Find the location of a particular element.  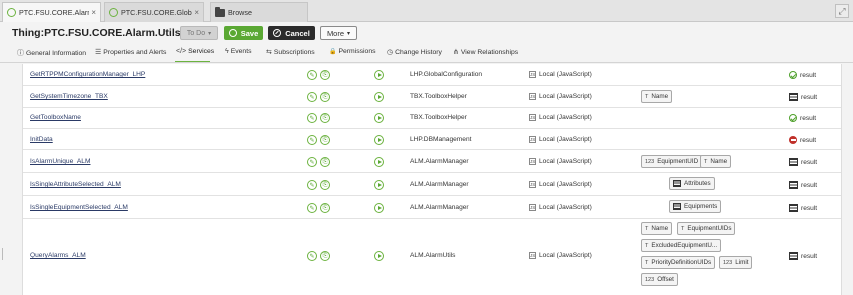

tab-permissions: 🔒 Permissions is located at coordinates (352, 51).